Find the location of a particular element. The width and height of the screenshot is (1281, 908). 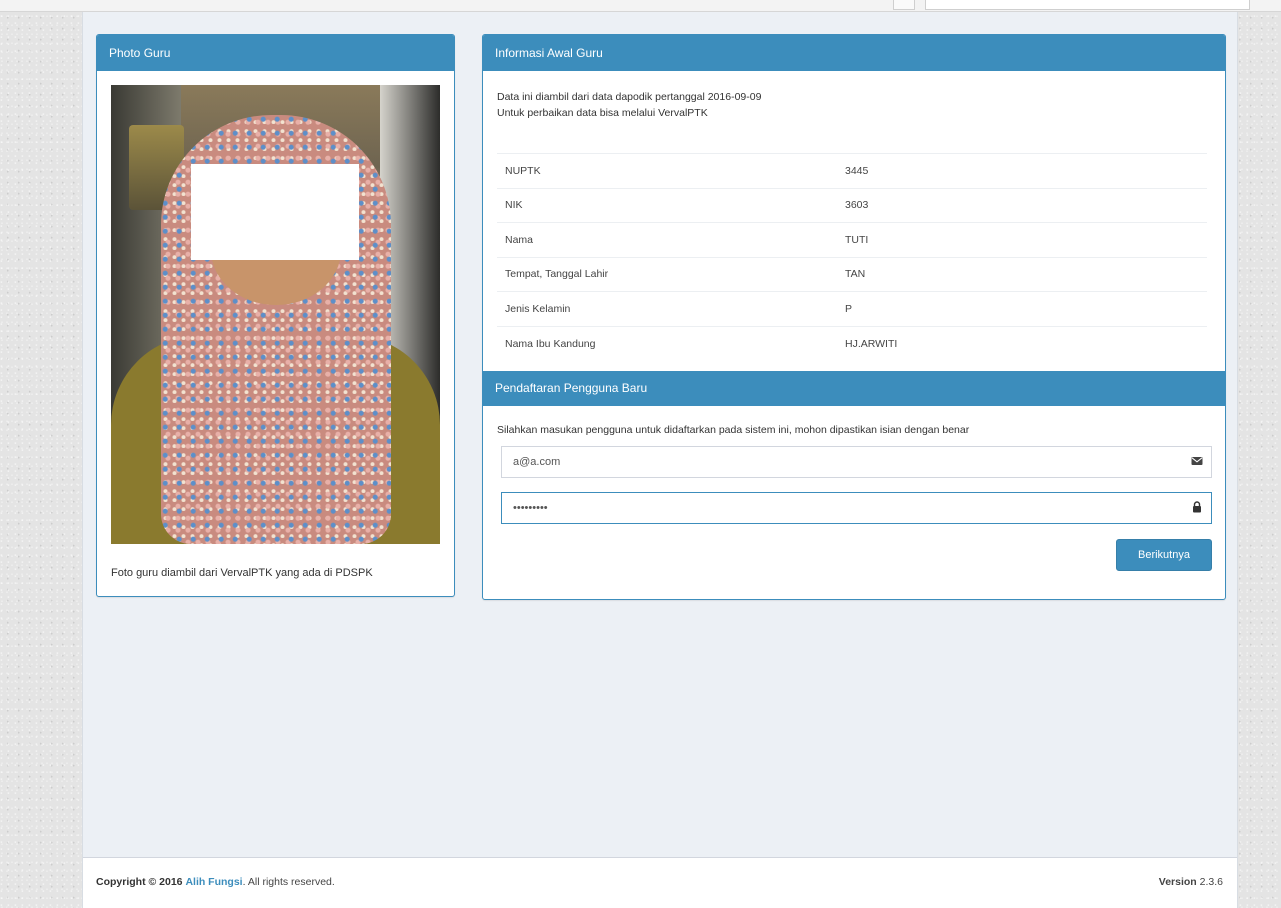

face-redaction is located at coordinates (275, 212).